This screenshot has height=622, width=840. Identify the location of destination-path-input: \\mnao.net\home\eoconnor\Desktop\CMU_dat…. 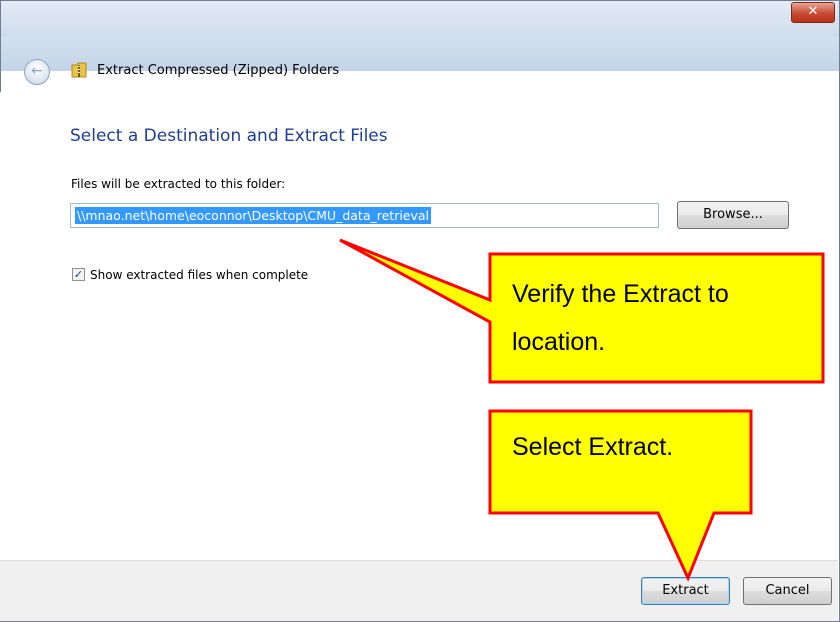
(364, 215).